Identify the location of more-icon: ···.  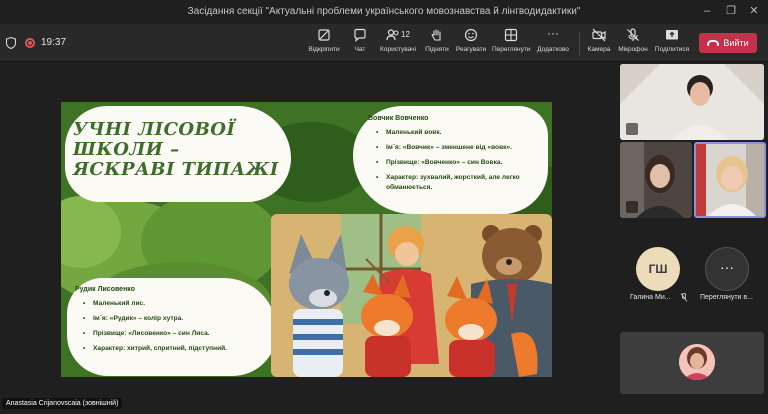
(553, 33).